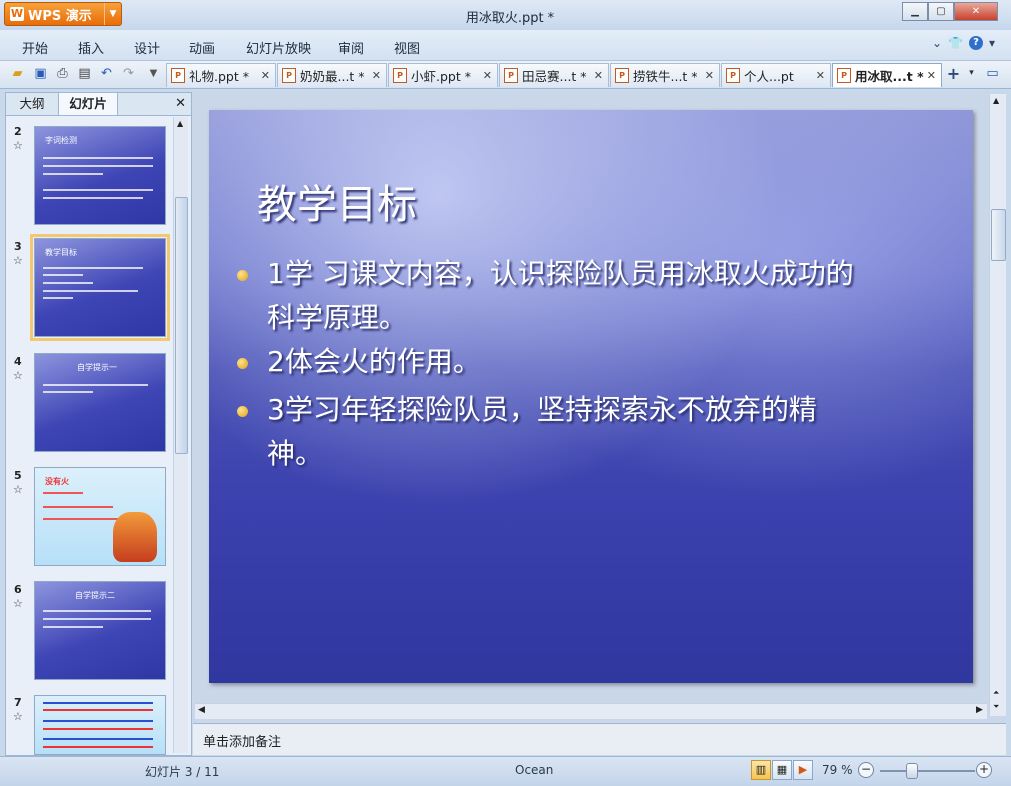 The height and width of the screenshot is (786, 1011). I want to click on zoom-out-button: −, so click(866, 770).